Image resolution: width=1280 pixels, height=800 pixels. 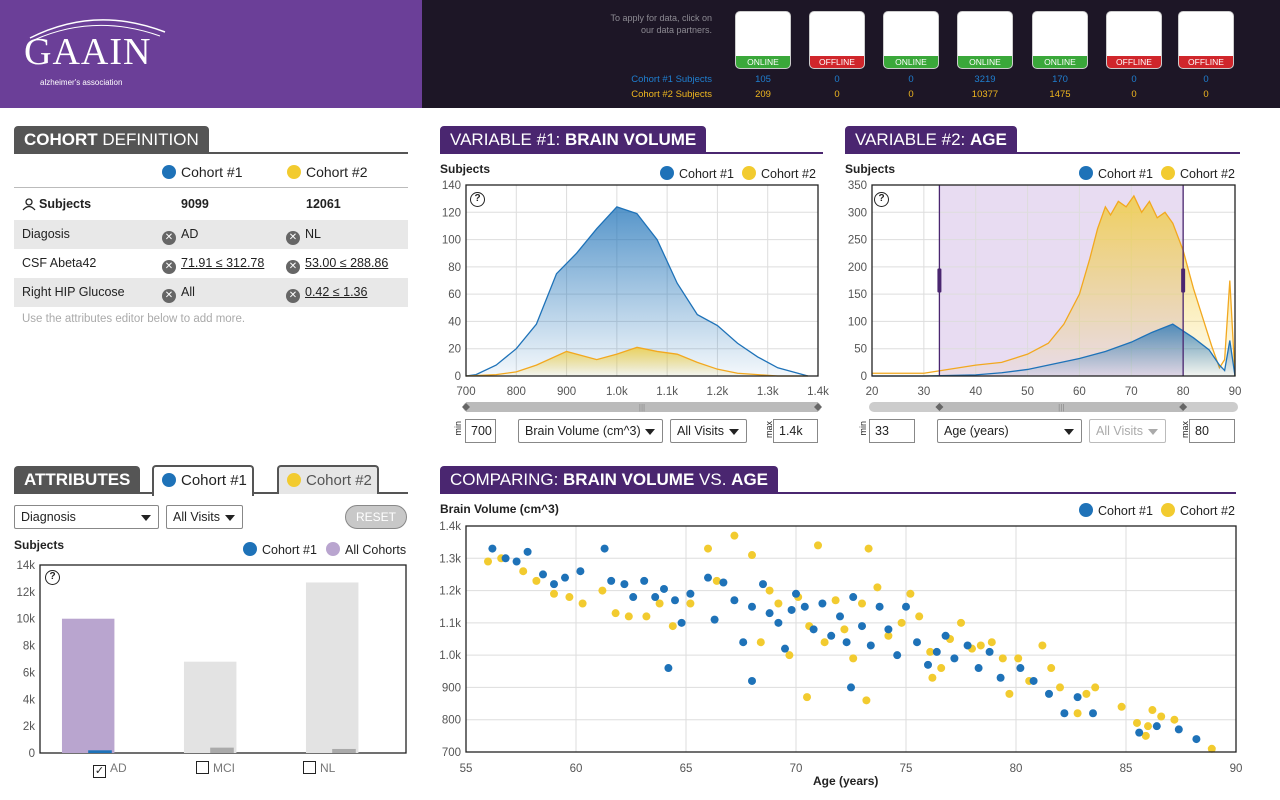 What do you see at coordinates (1134, 40) in the screenshot?
I see `data-partner-6: OFFLINE` at bounding box center [1134, 40].